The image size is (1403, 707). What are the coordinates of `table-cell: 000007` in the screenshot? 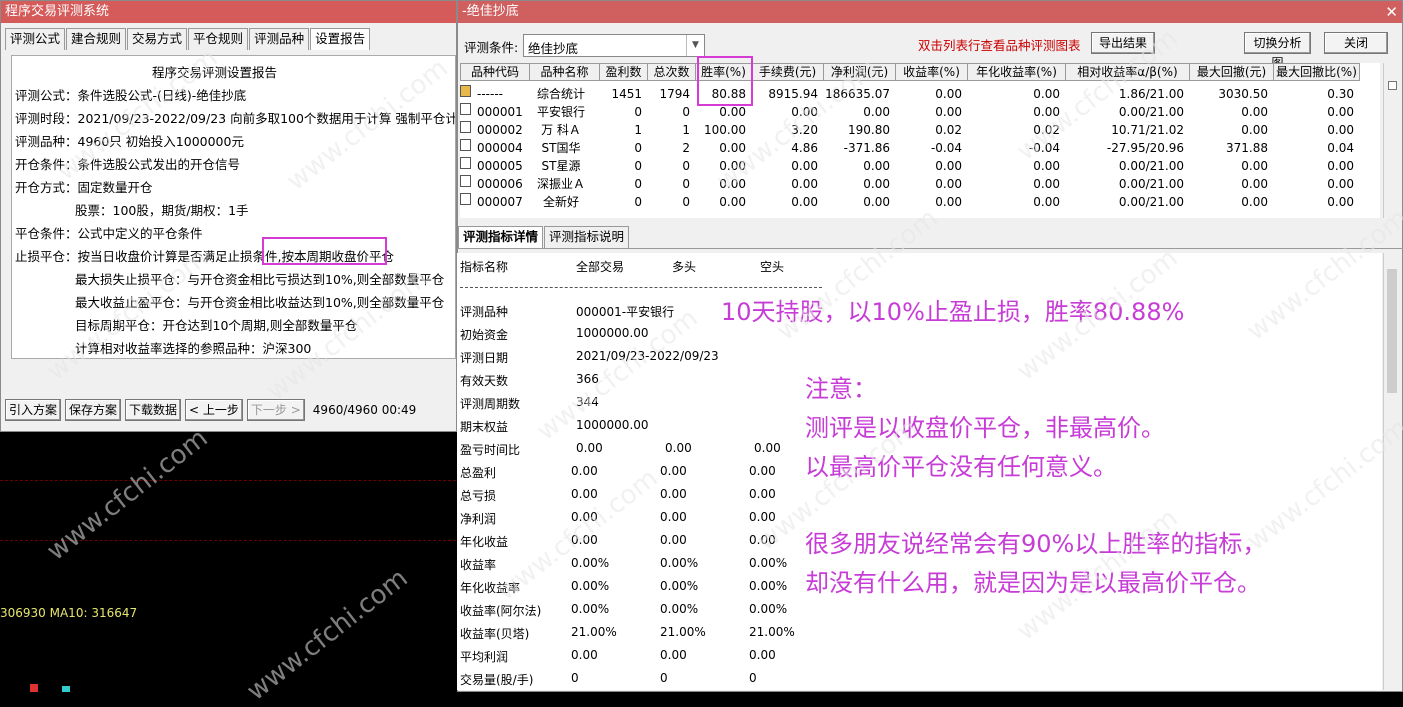 It's located at (500, 202).